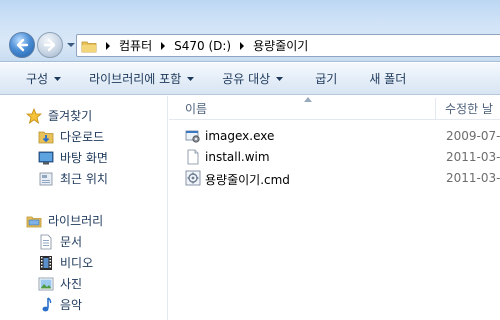 This screenshot has height=320, width=500. What do you see at coordinates (308, 99) in the screenshot?
I see `sort-ascending-icon` at bounding box center [308, 99].